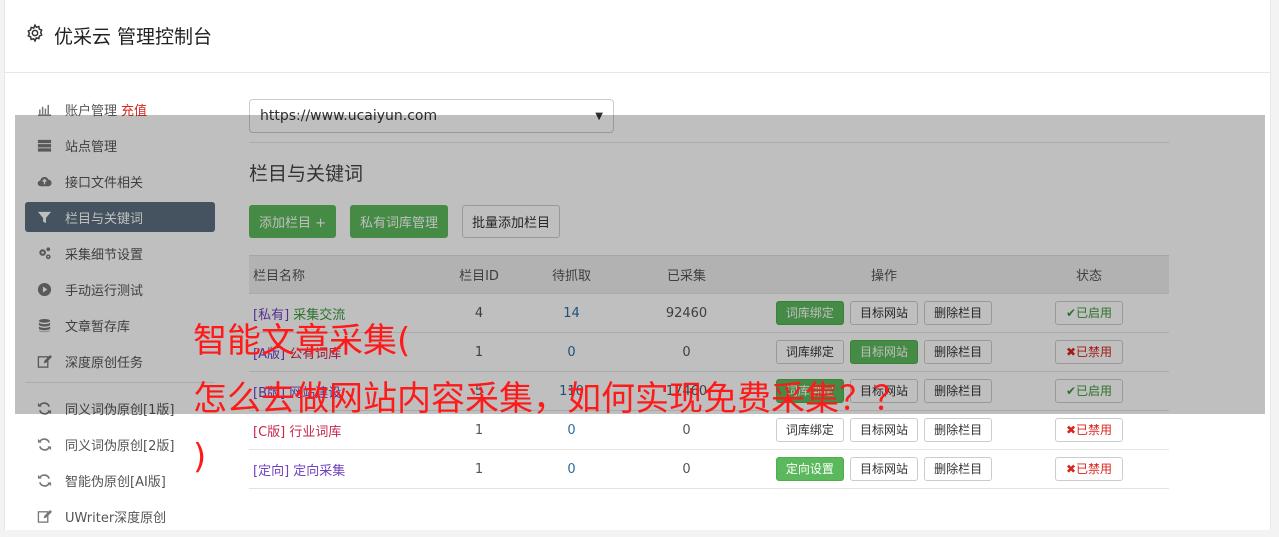 Image resolution: width=1279 pixels, height=537 pixels. What do you see at coordinates (599, 116) in the screenshot?
I see `chevron-down-icon: ▼` at bounding box center [599, 116].